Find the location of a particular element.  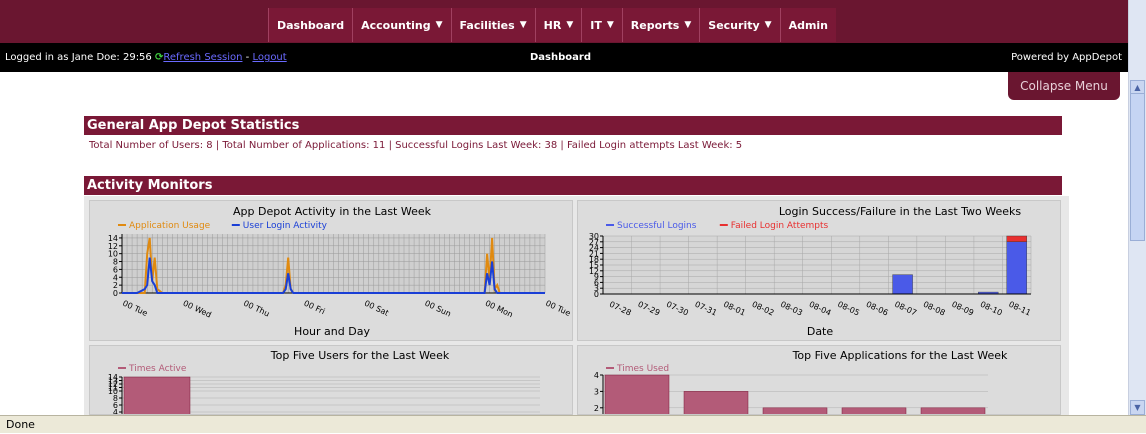

x-tick-label: 08-02 is located at coordinates (763, 309).